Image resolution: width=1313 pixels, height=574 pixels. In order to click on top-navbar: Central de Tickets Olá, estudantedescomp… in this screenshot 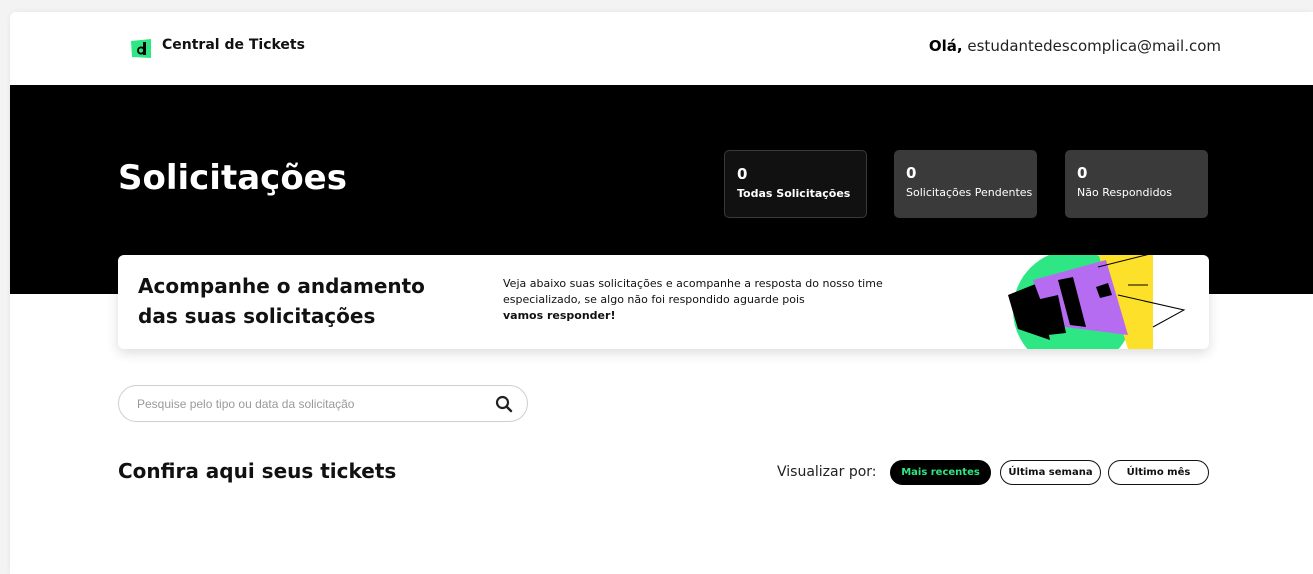, I will do `click(661, 48)`.